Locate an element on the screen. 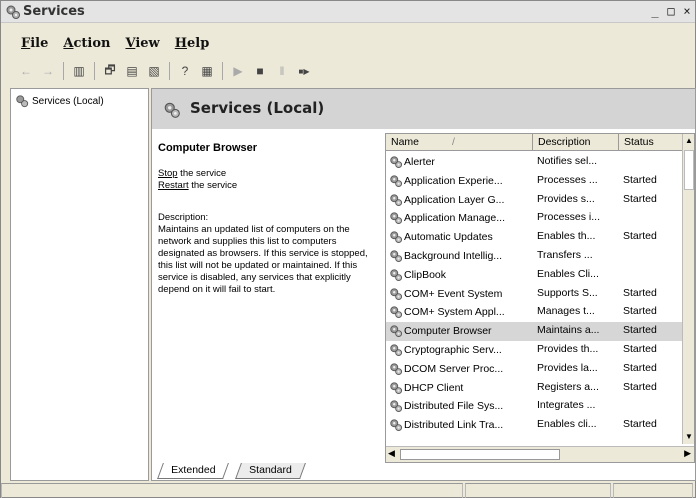  tree-item-services-local: Services (Local) is located at coordinates (59, 101).